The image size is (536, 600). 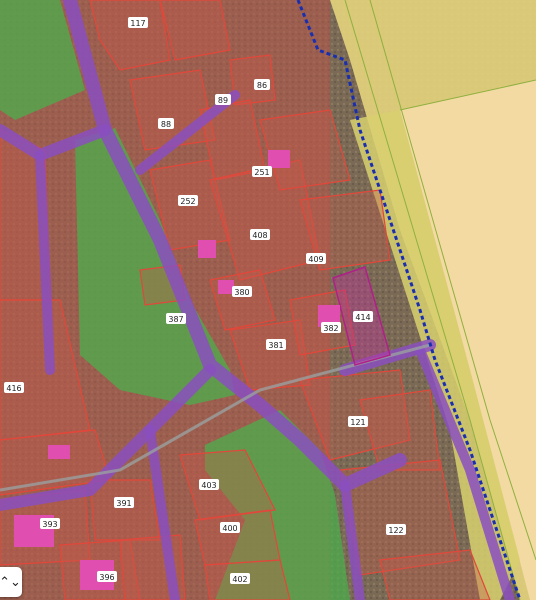 I want to click on parcel-label: 252, so click(x=187, y=201).